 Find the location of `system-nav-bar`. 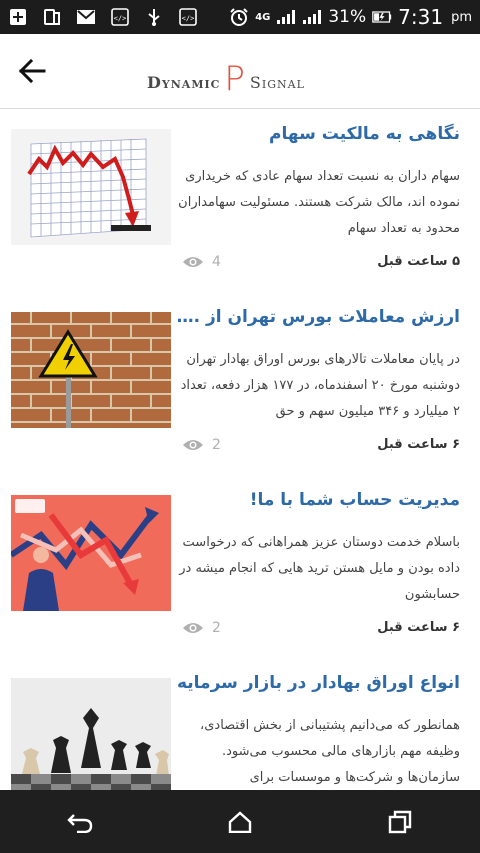

system-nav-bar is located at coordinates (240, 821).